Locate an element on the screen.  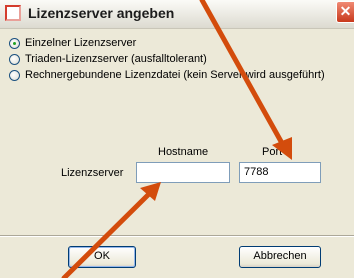
license-icon is located at coordinates (13, 13).